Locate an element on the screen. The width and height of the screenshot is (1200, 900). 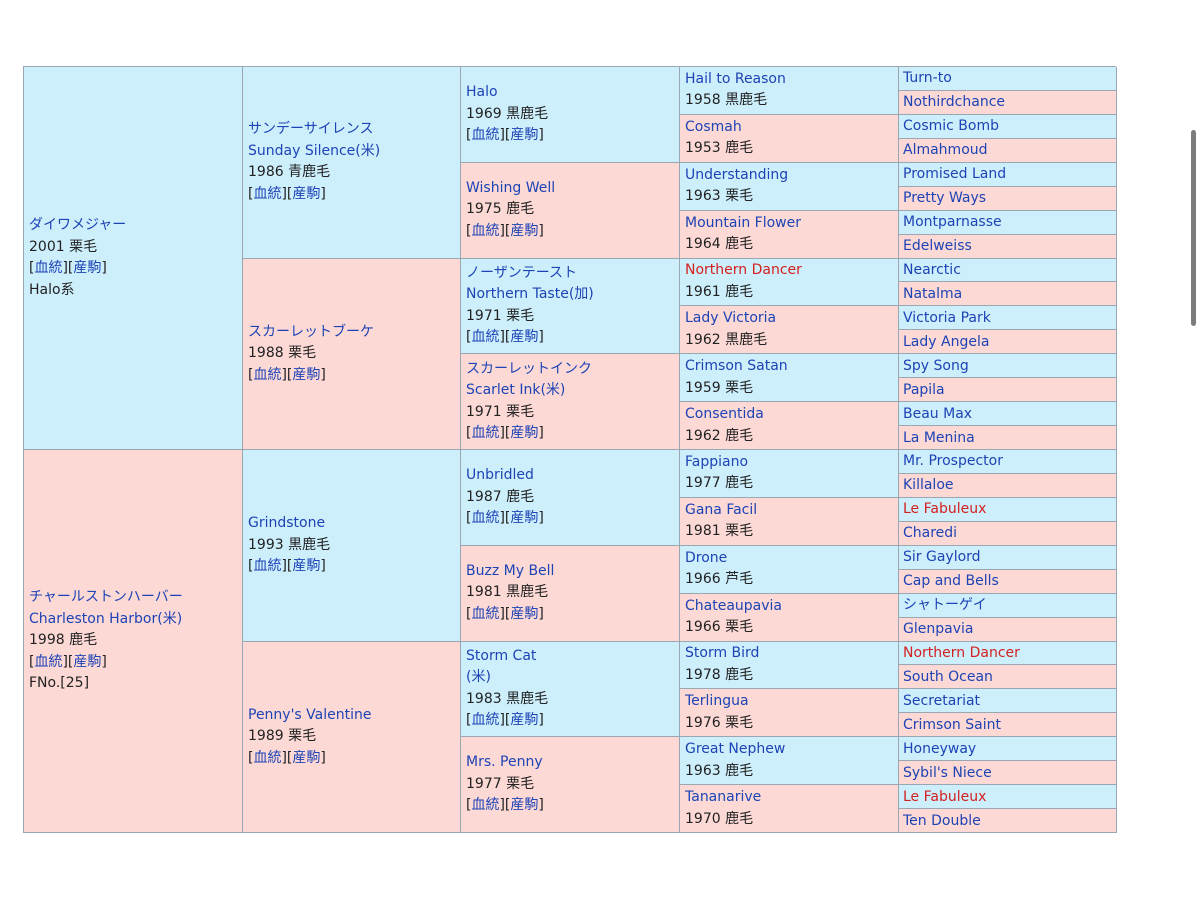
horse-name-link: South Ocean is located at coordinates (1007, 677).